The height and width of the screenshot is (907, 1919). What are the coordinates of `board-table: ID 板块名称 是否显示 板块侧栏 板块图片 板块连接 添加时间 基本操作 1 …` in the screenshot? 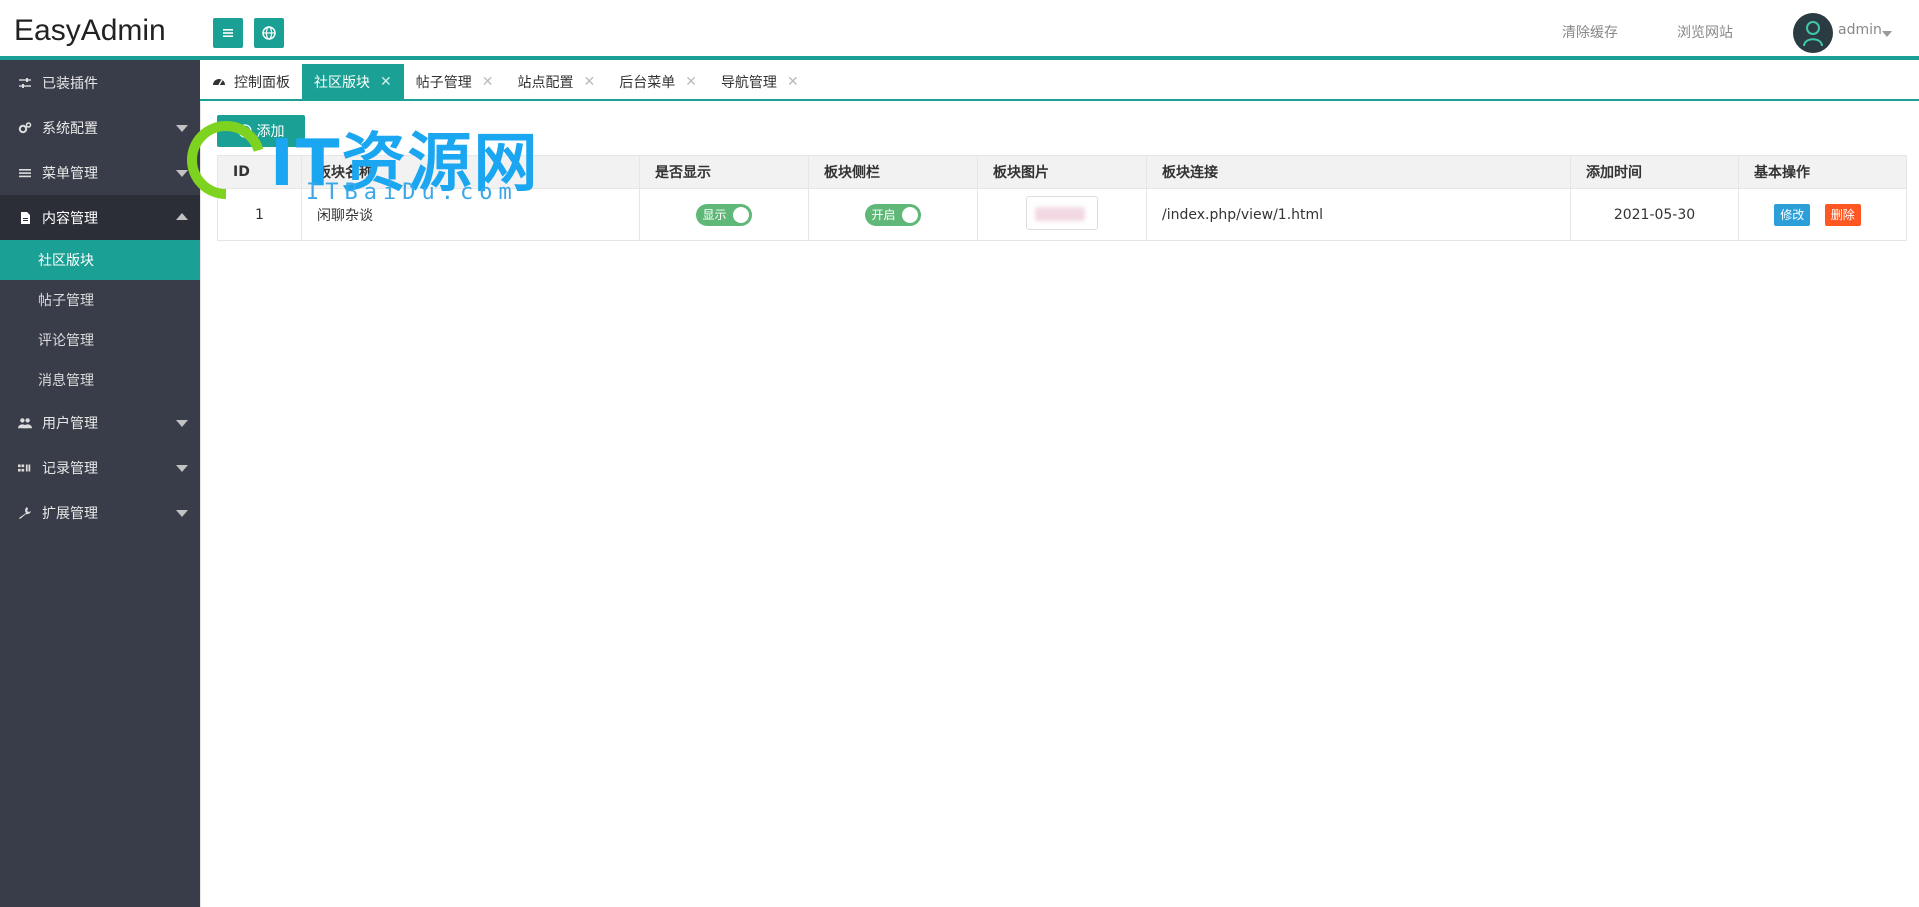 It's located at (1062, 198).